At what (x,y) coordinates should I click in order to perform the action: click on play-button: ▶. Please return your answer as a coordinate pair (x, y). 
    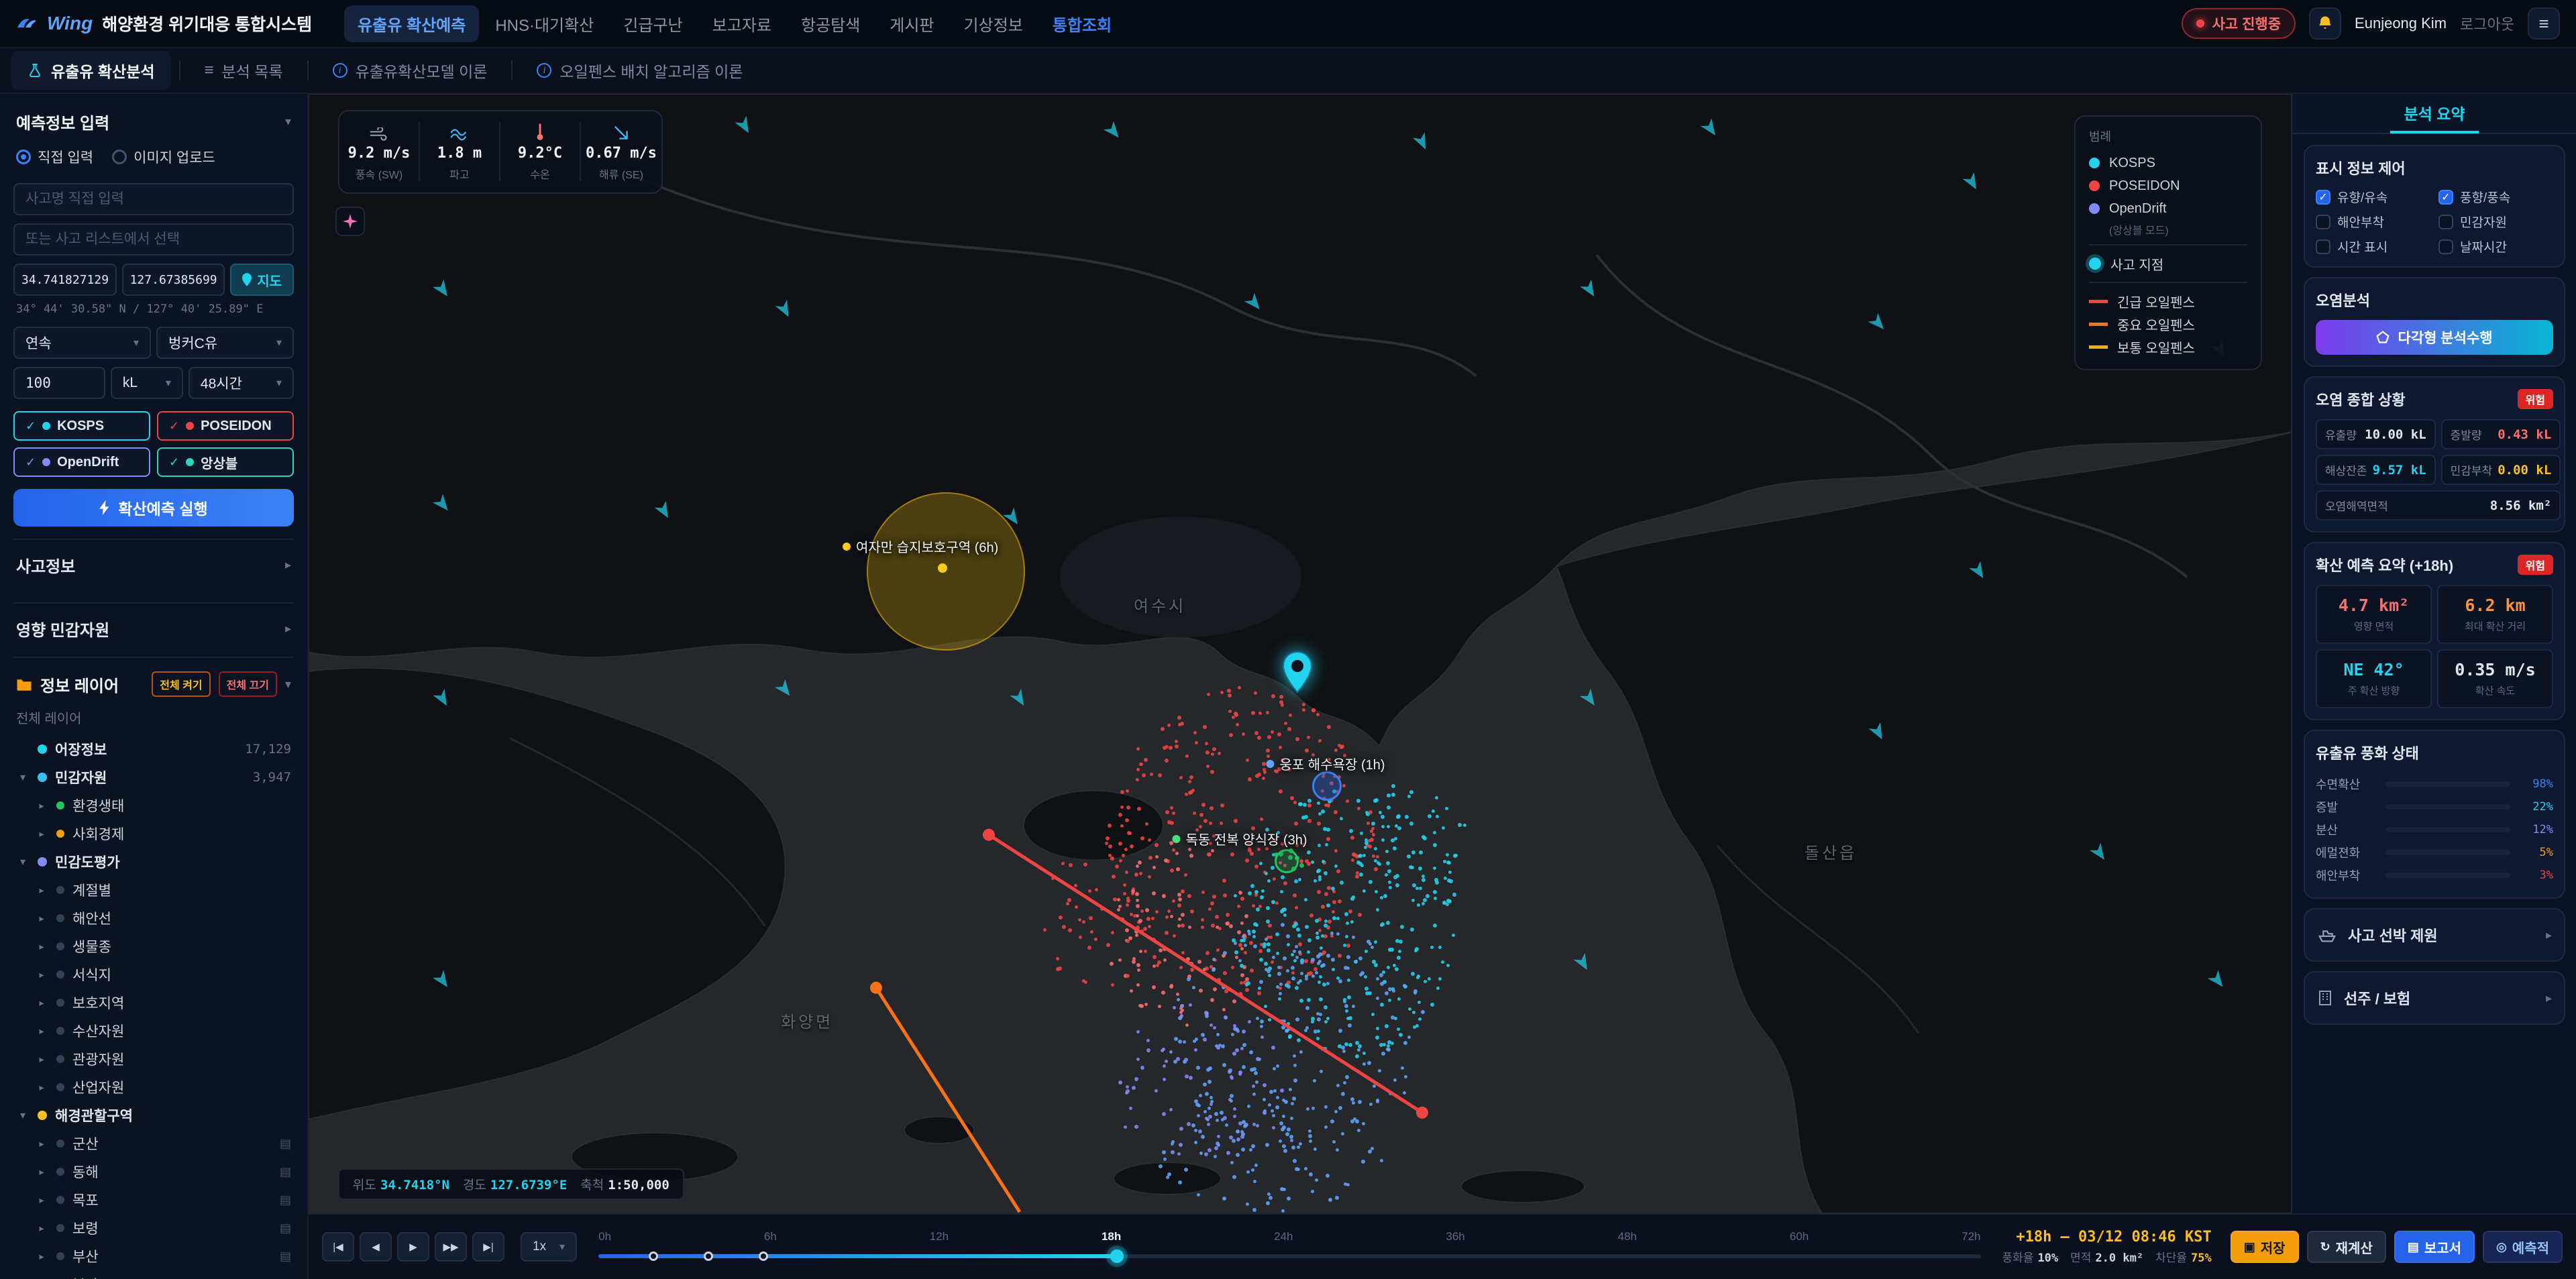
    Looking at the image, I should click on (413, 1247).